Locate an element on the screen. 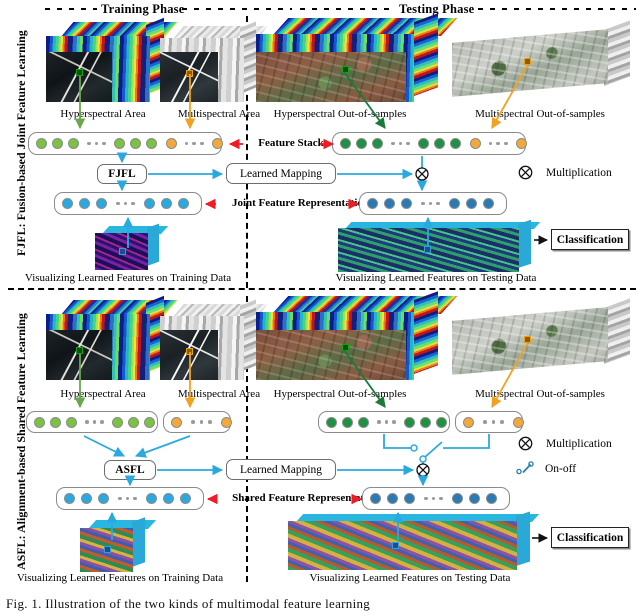 This screenshot has width=640, height=616. visualization-map is located at coordinates (402, 545).